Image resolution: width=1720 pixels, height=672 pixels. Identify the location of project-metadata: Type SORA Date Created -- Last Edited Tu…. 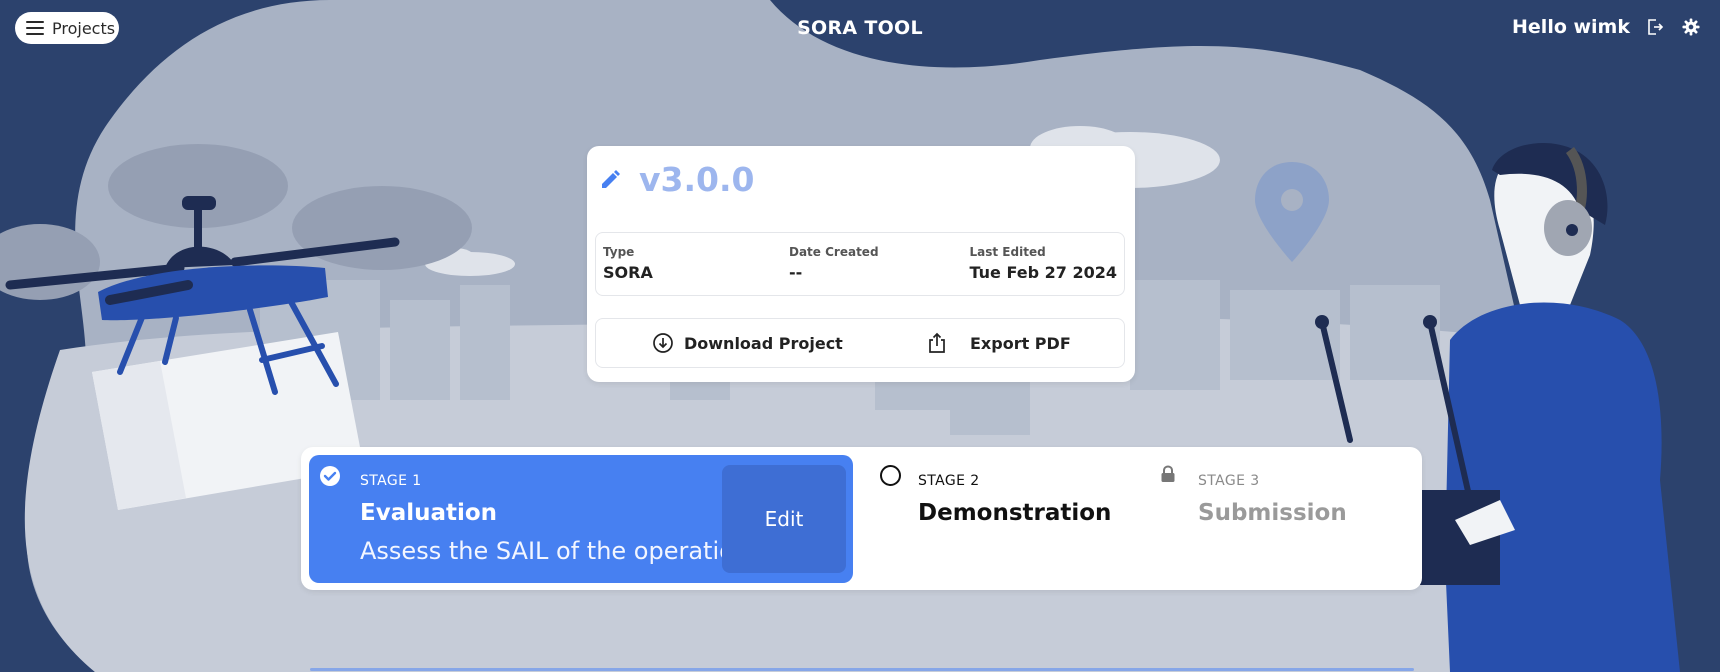
(860, 264).